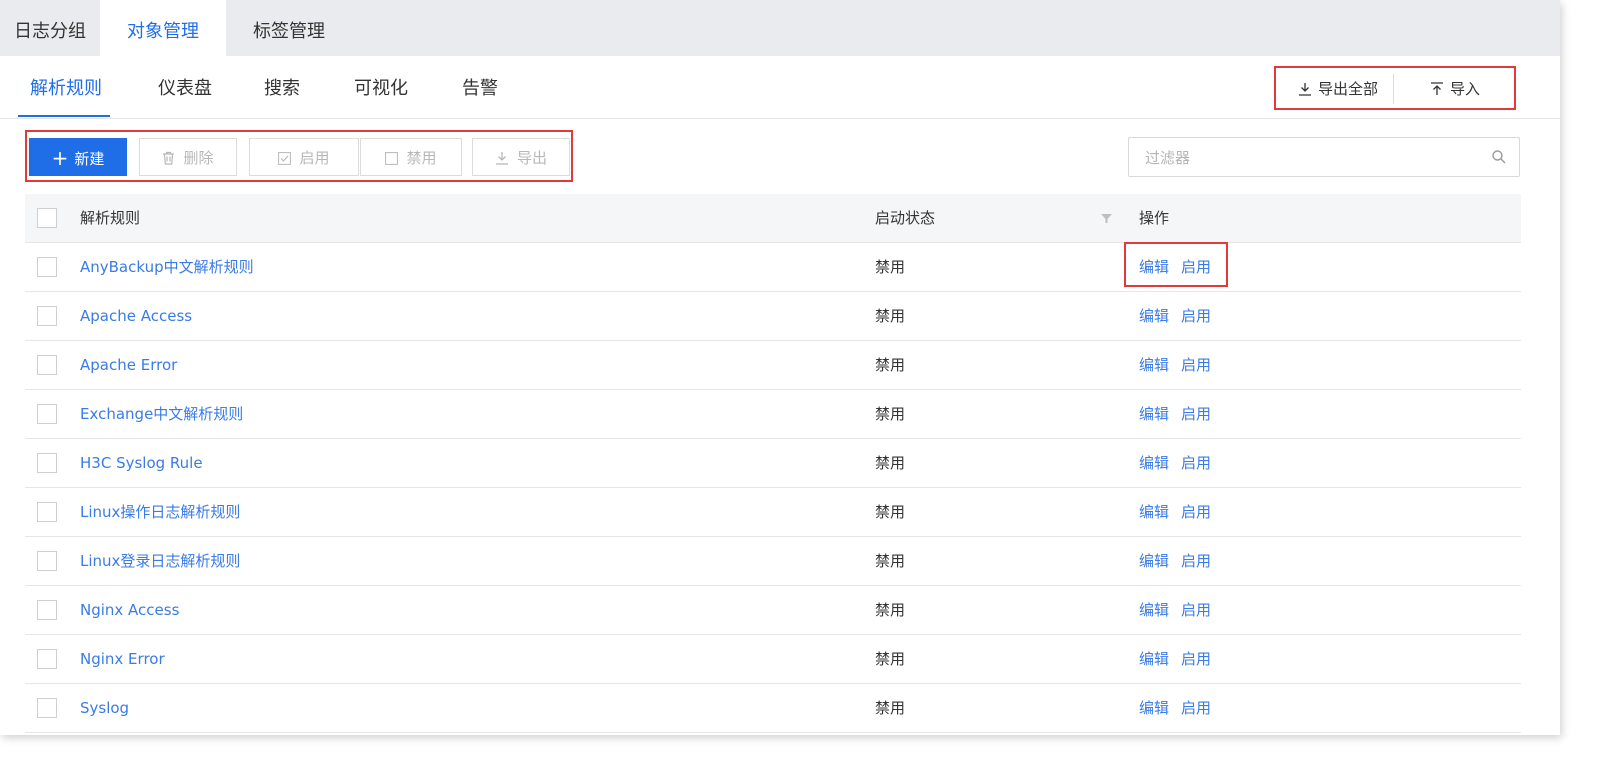  What do you see at coordinates (773, 365) in the screenshot?
I see `table-row: Apache Error 禁用 编辑 启用` at bounding box center [773, 365].